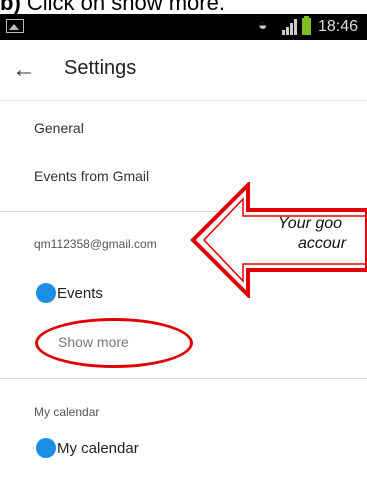 This screenshot has width=367, height=490. I want to click on signal-icon, so click(289, 27).